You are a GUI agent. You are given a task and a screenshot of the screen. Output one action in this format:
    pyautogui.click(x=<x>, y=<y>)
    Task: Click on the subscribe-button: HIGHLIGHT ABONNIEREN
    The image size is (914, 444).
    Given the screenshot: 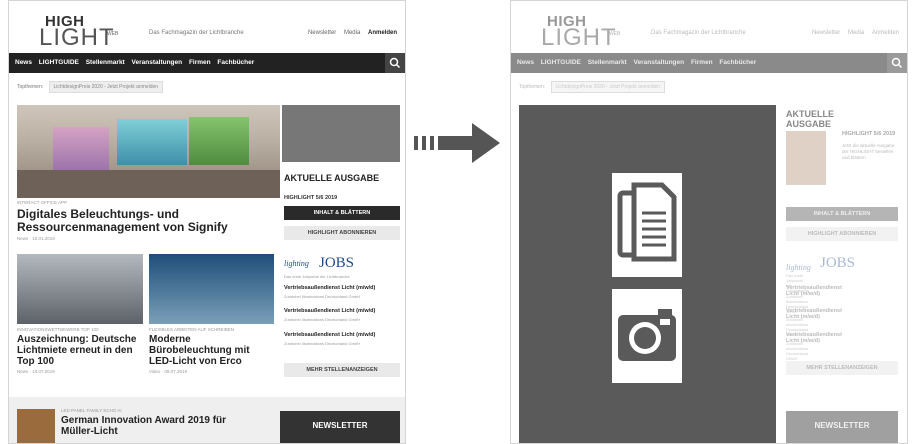 What is the action you would take?
    pyautogui.click(x=342, y=233)
    